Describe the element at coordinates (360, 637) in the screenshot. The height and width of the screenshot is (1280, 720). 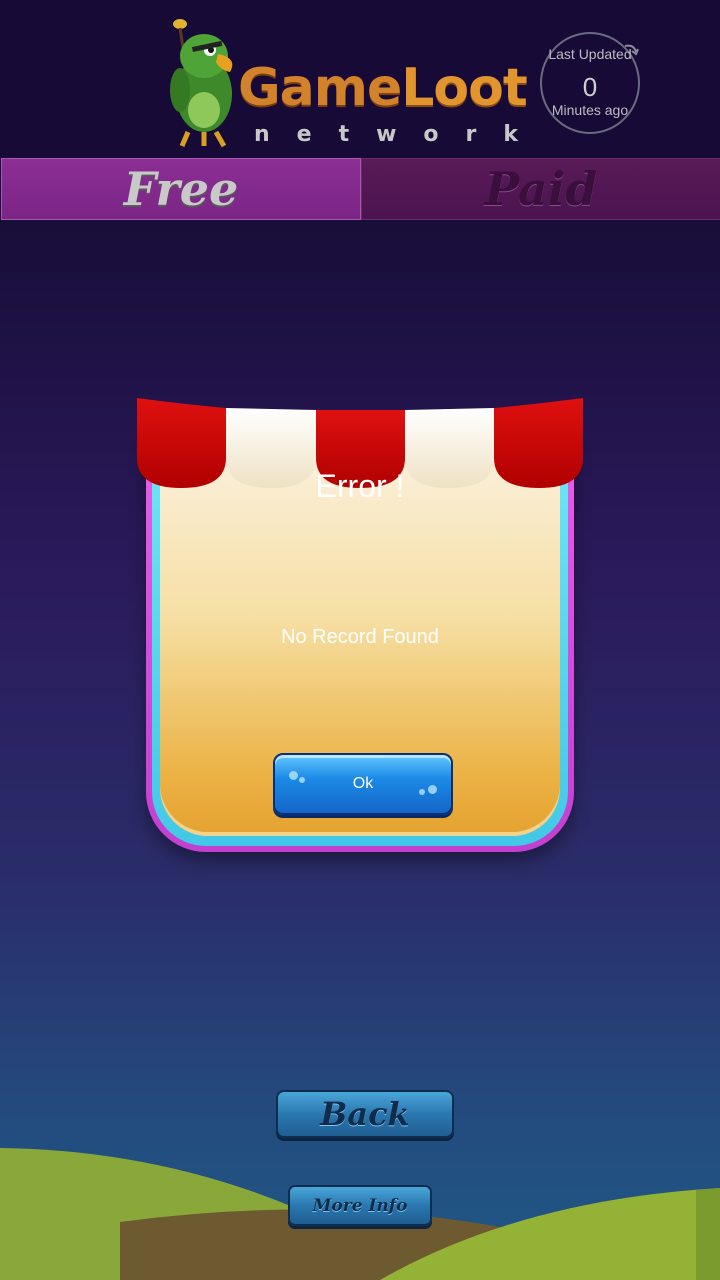
I see `dialog-message: No Record Found` at that location.